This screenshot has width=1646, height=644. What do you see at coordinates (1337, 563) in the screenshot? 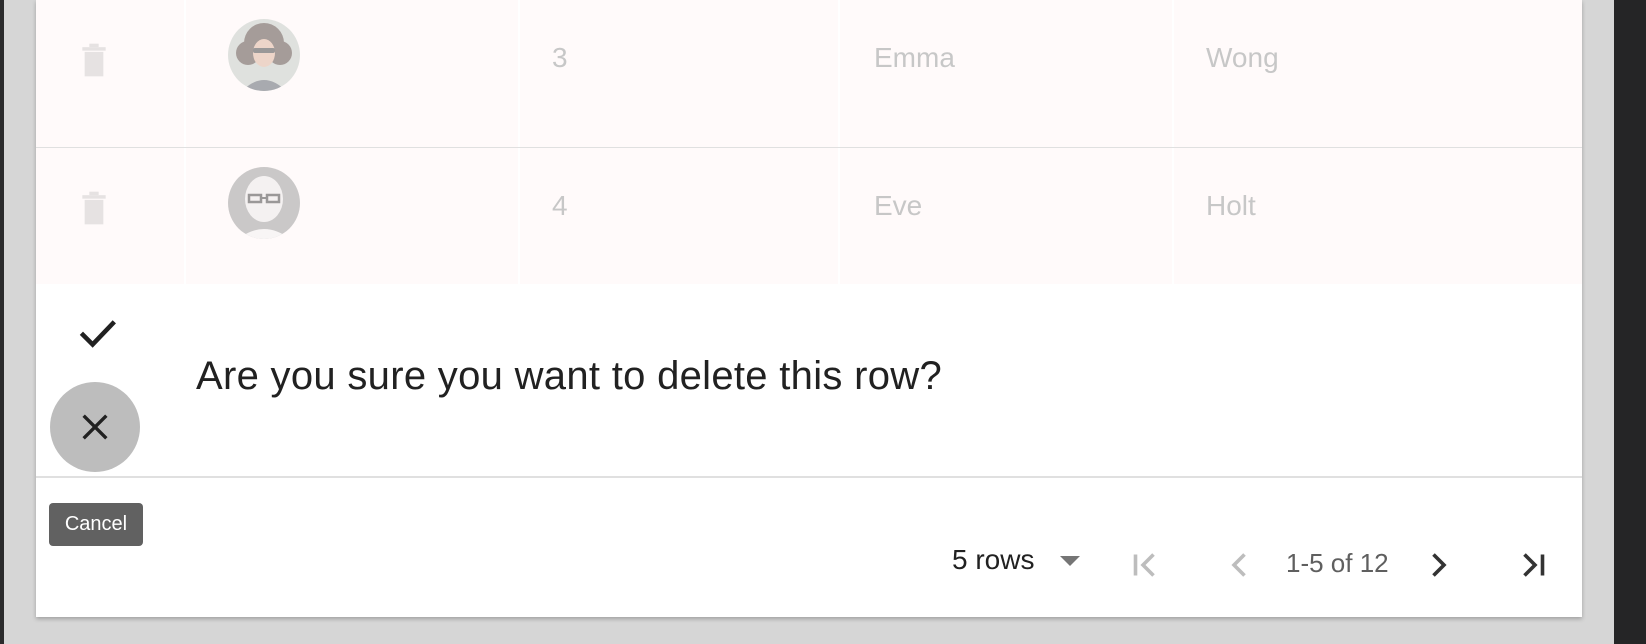
I see `page-range: 1-5 of 12` at bounding box center [1337, 563].